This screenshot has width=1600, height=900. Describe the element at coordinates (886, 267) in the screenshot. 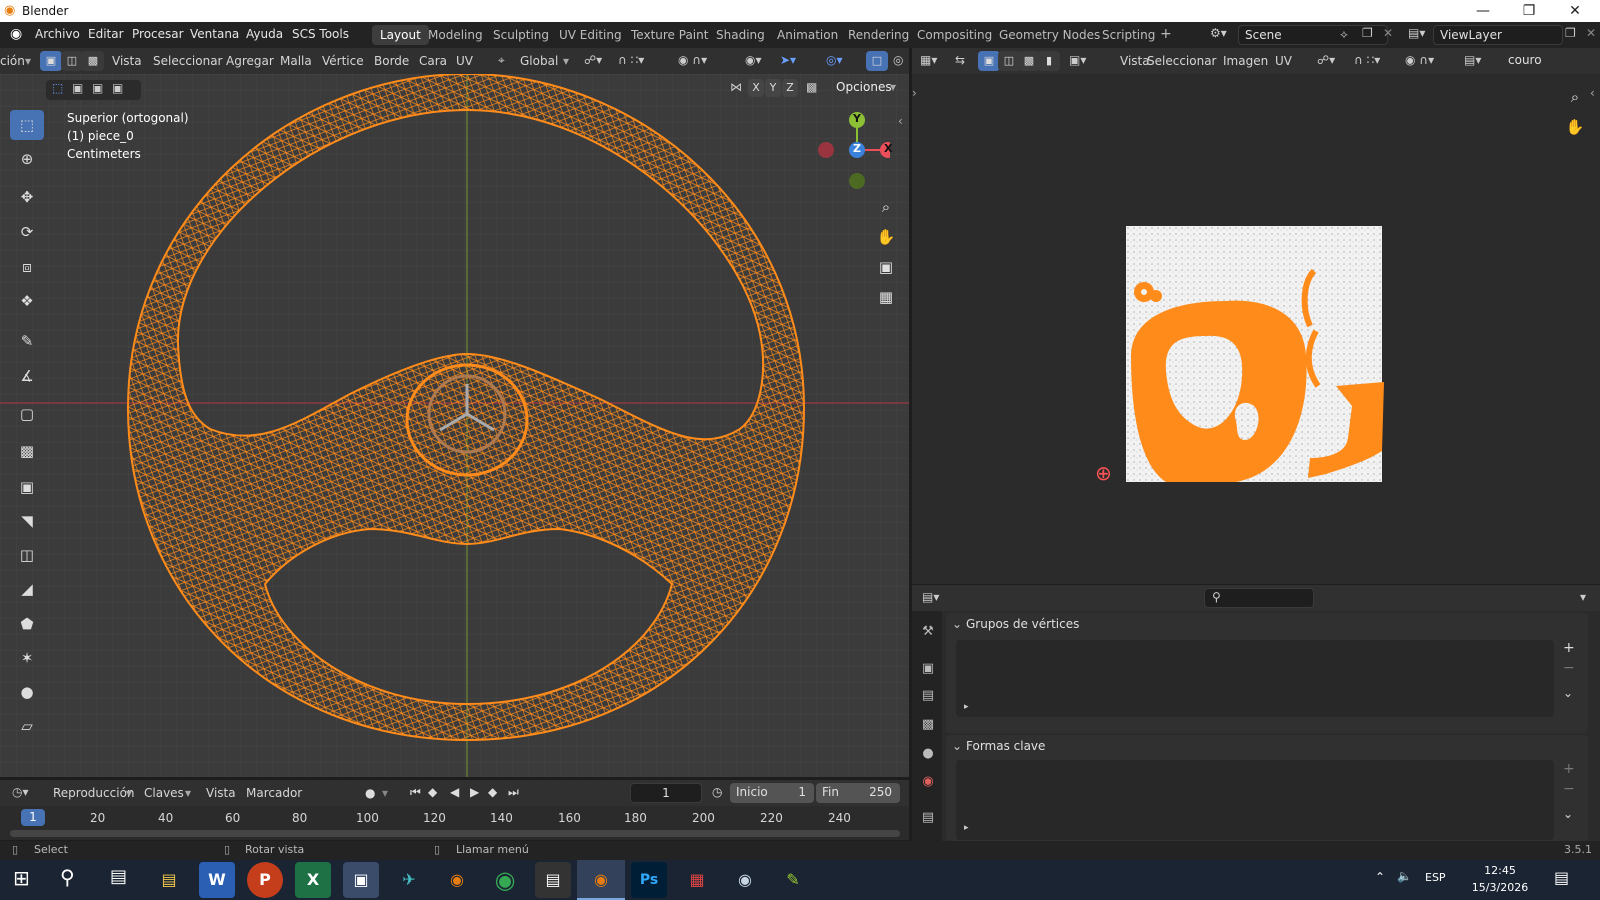

I see `camera-icon: ▣` at that location.